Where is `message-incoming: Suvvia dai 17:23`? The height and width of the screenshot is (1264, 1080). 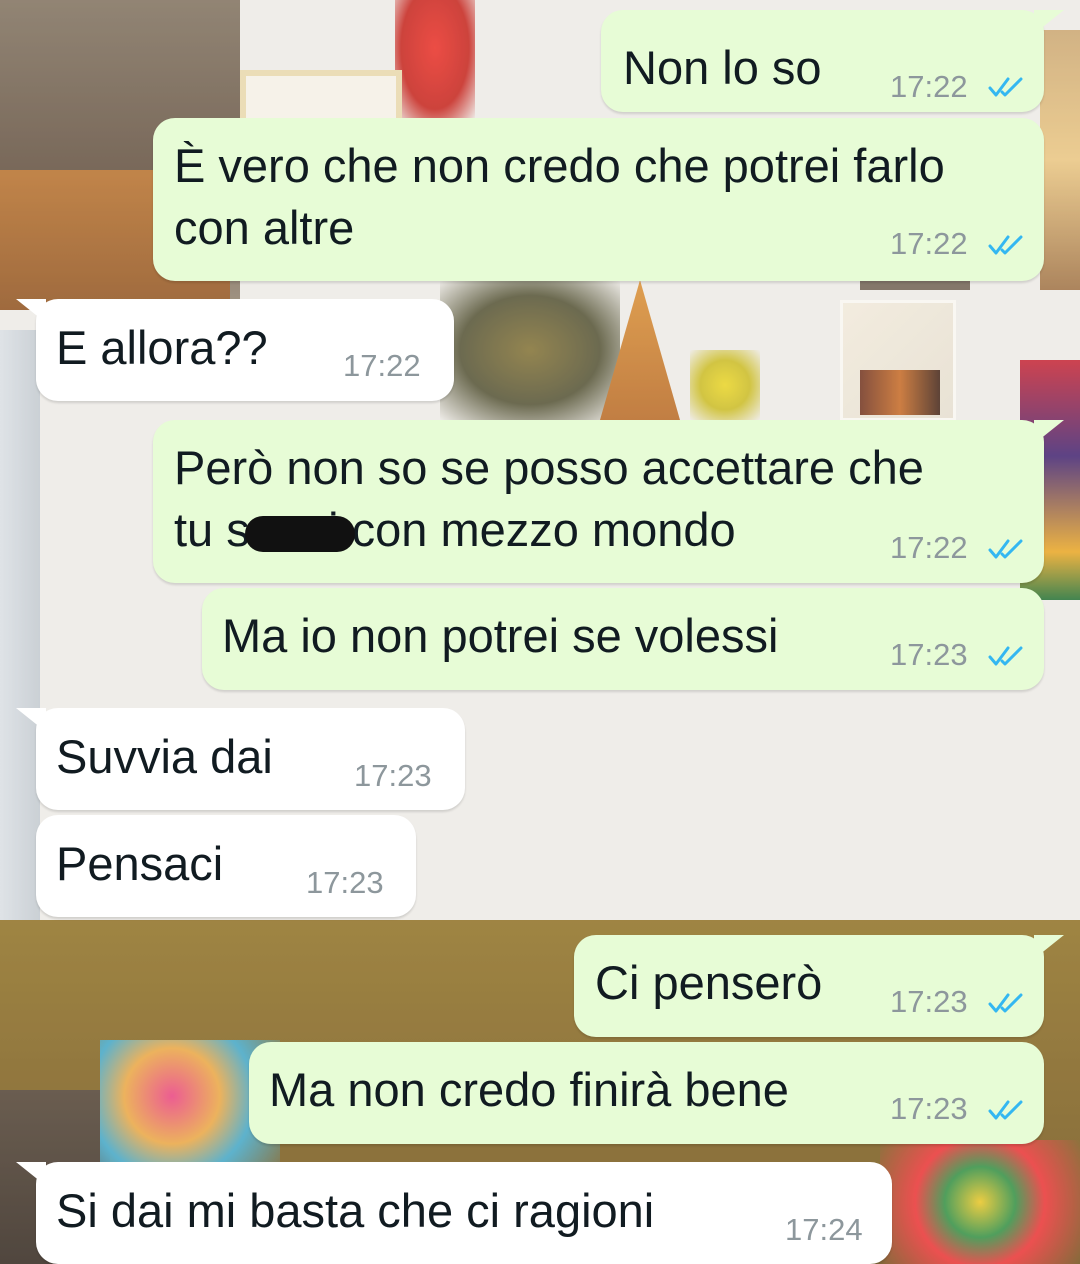 message-incoming: Suvvia dai 17:23 is located at coordinates (240, 759).